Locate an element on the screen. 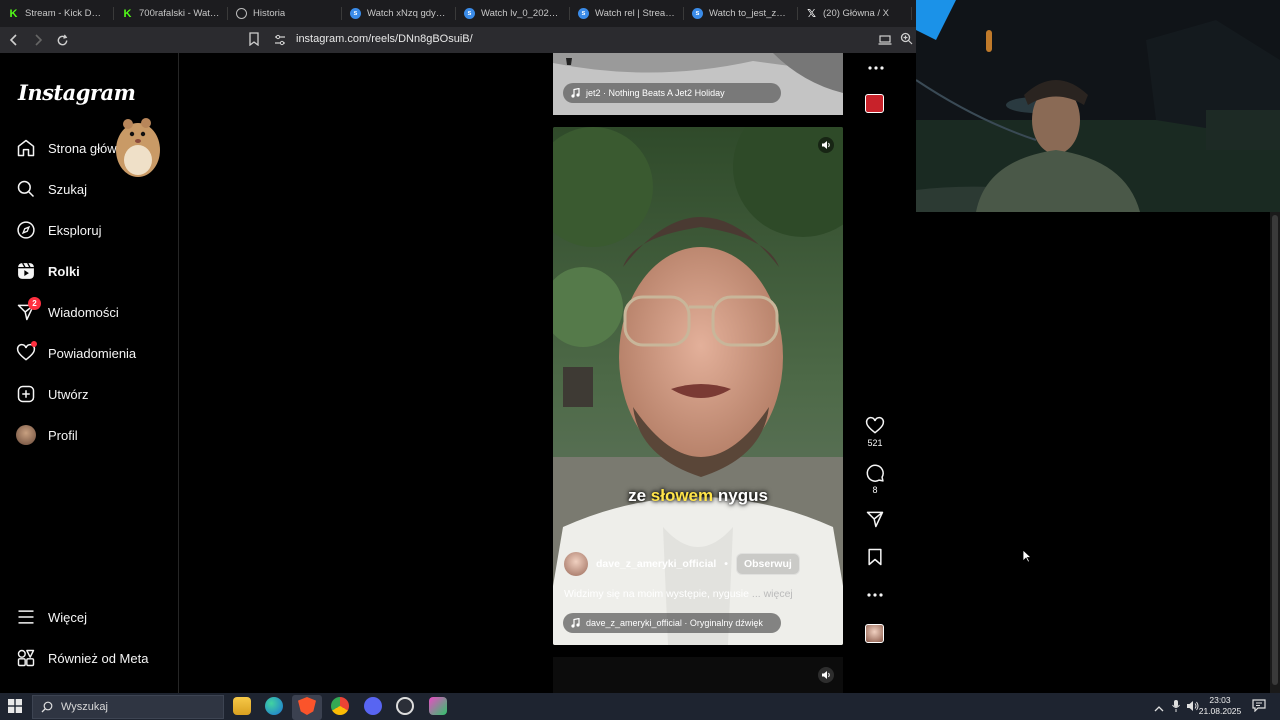  sidebar-item-more: Więcej is located at coordinates (51, 617).